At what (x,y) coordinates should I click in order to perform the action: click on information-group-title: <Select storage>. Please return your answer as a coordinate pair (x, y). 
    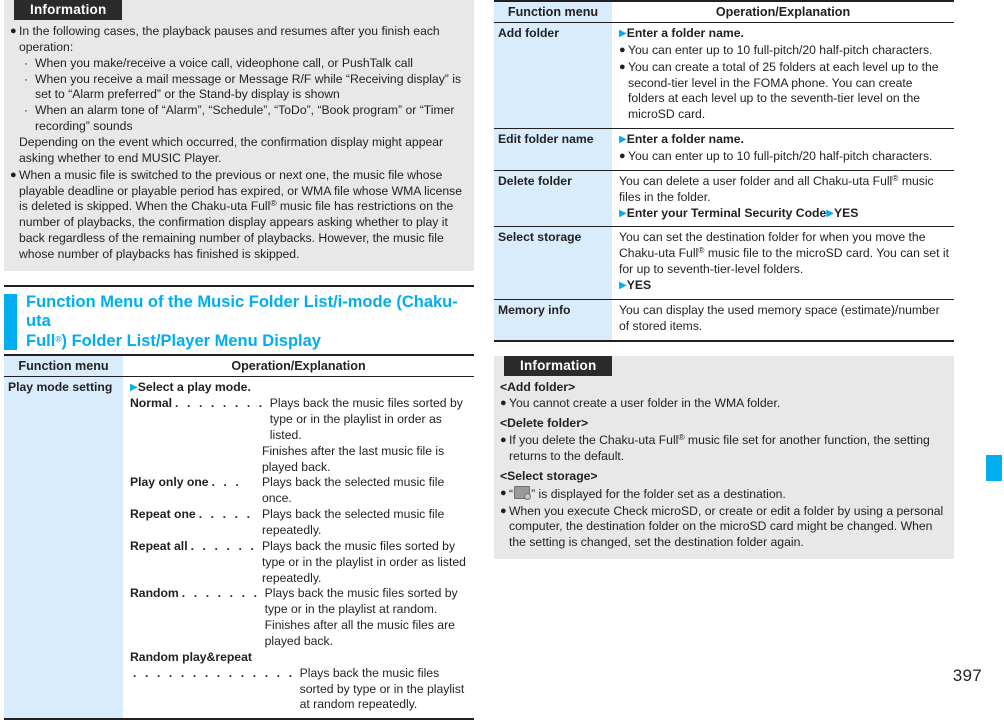
    Looking at the image, I should click on (549, 475).